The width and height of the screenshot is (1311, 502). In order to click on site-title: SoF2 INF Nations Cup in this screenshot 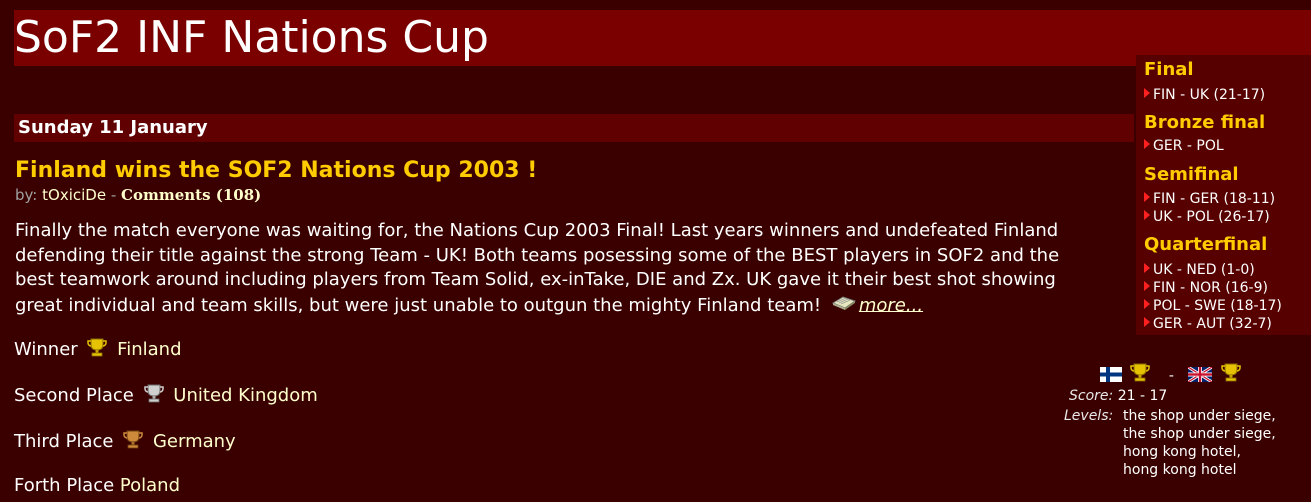, I will do `click(251, 37)`.